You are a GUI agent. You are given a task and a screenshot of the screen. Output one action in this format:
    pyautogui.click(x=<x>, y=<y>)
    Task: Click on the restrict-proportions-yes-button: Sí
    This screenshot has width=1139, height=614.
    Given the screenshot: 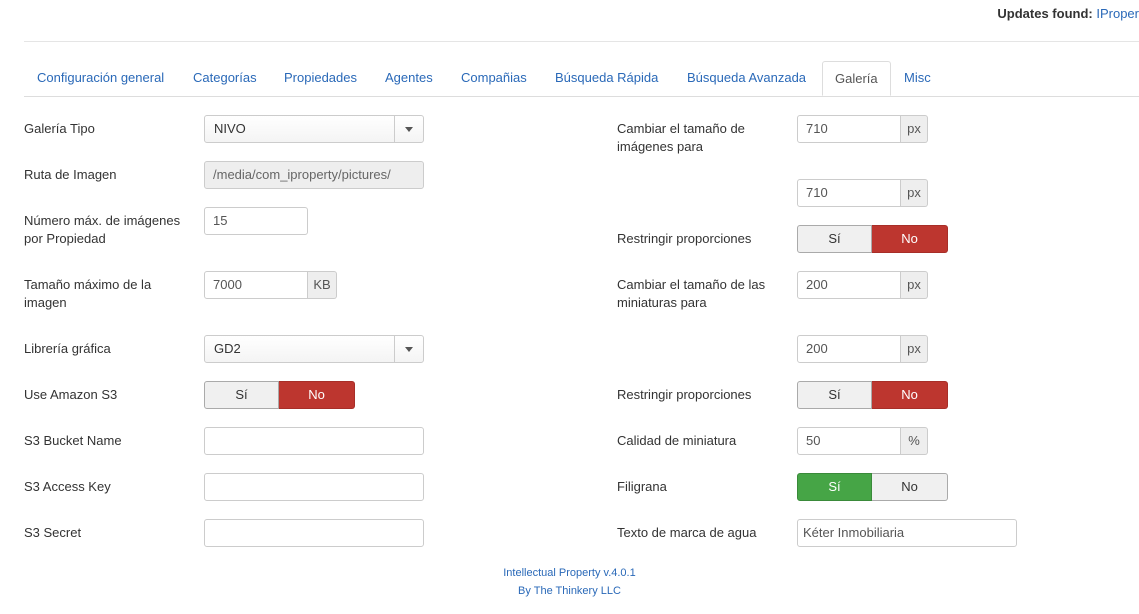 What is the action you would take?
    pyautogui.click(x=834, y=239)
    